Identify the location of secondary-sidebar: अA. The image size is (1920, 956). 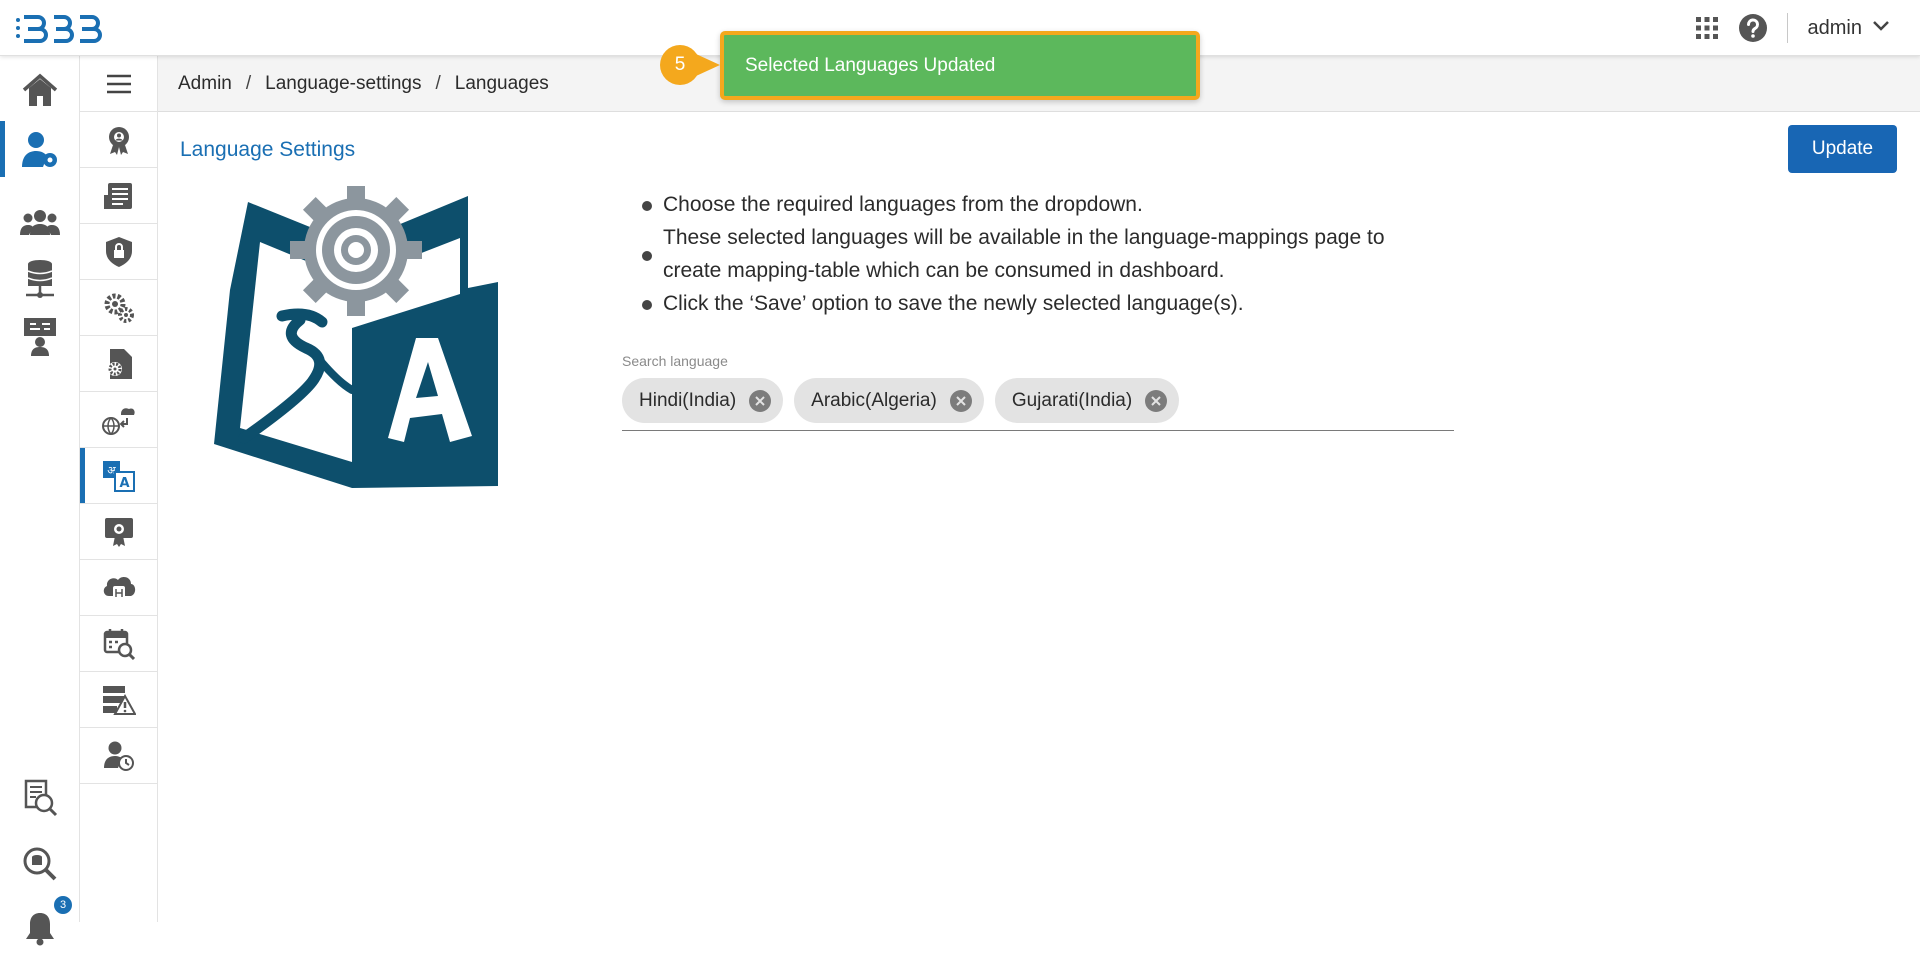
(119, 489).